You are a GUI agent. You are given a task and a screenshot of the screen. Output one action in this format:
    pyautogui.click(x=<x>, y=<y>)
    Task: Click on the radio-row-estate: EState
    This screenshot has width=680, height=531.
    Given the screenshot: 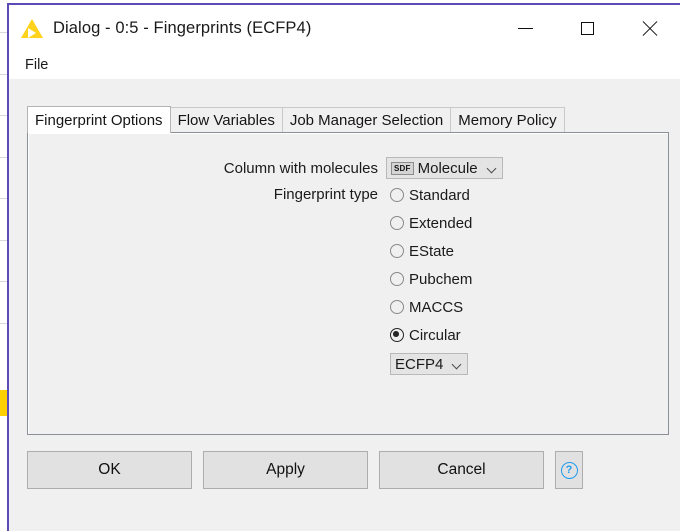 What is the action you would take?
    pyautogui.click(x=348, y=251)
    